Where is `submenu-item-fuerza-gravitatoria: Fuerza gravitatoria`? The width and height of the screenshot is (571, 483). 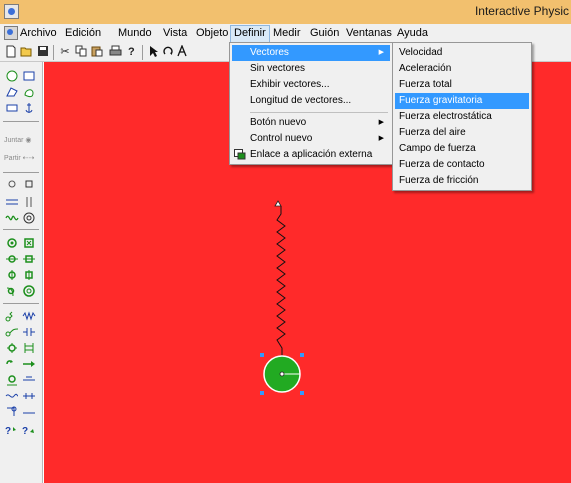
submenu-item-fuerza-gravitatoria: Fuerza gravitatoria is located at coordinates (462, 101).